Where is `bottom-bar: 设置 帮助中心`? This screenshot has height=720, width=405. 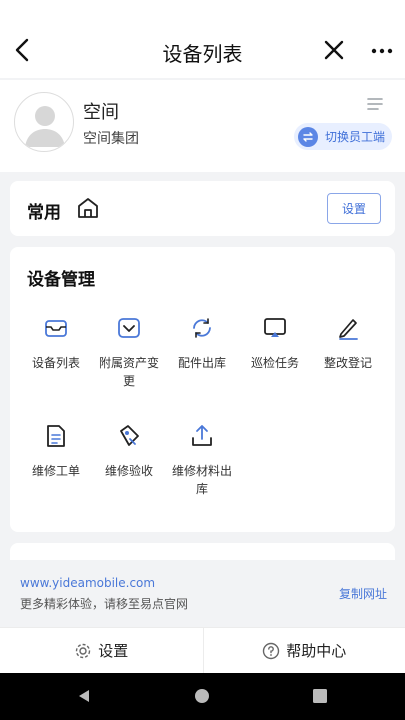
bottom-bar: 设置 帮助中心 is located at coordinates (202, 650).